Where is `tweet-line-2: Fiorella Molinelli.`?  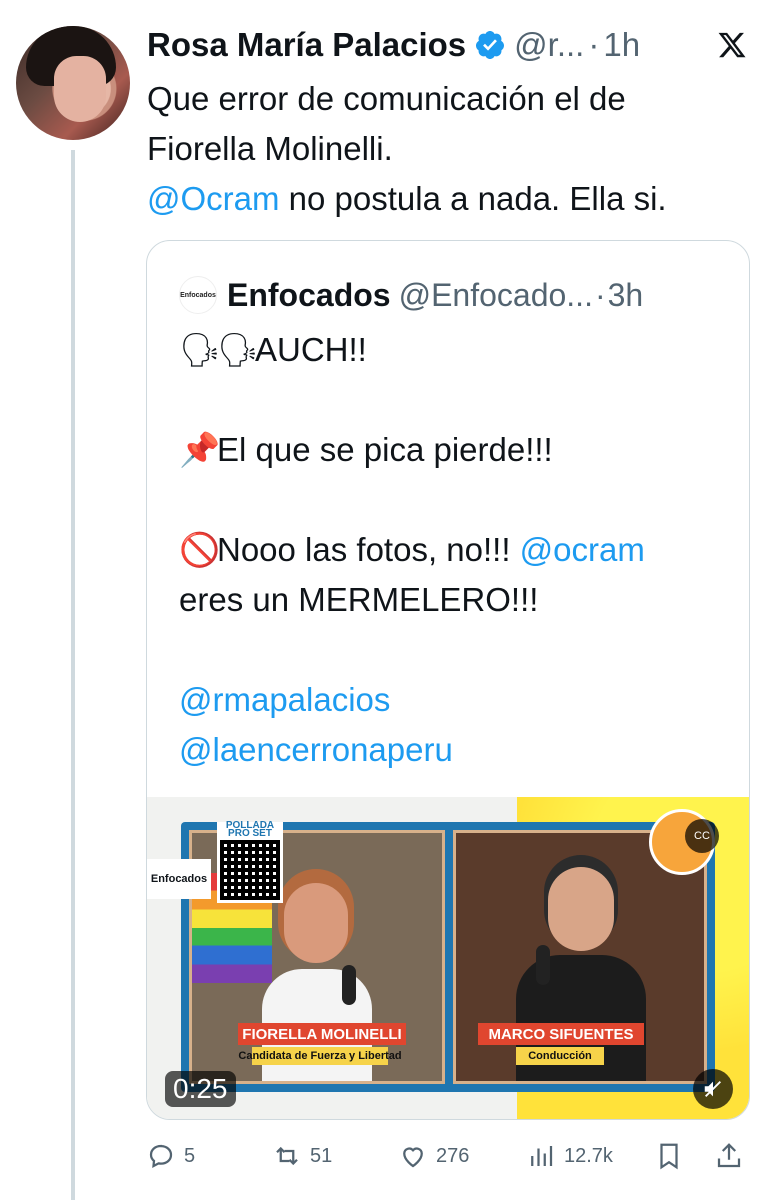
tweet-line-2: Fiorella Molinelli. is located at coordinates (270, 148).